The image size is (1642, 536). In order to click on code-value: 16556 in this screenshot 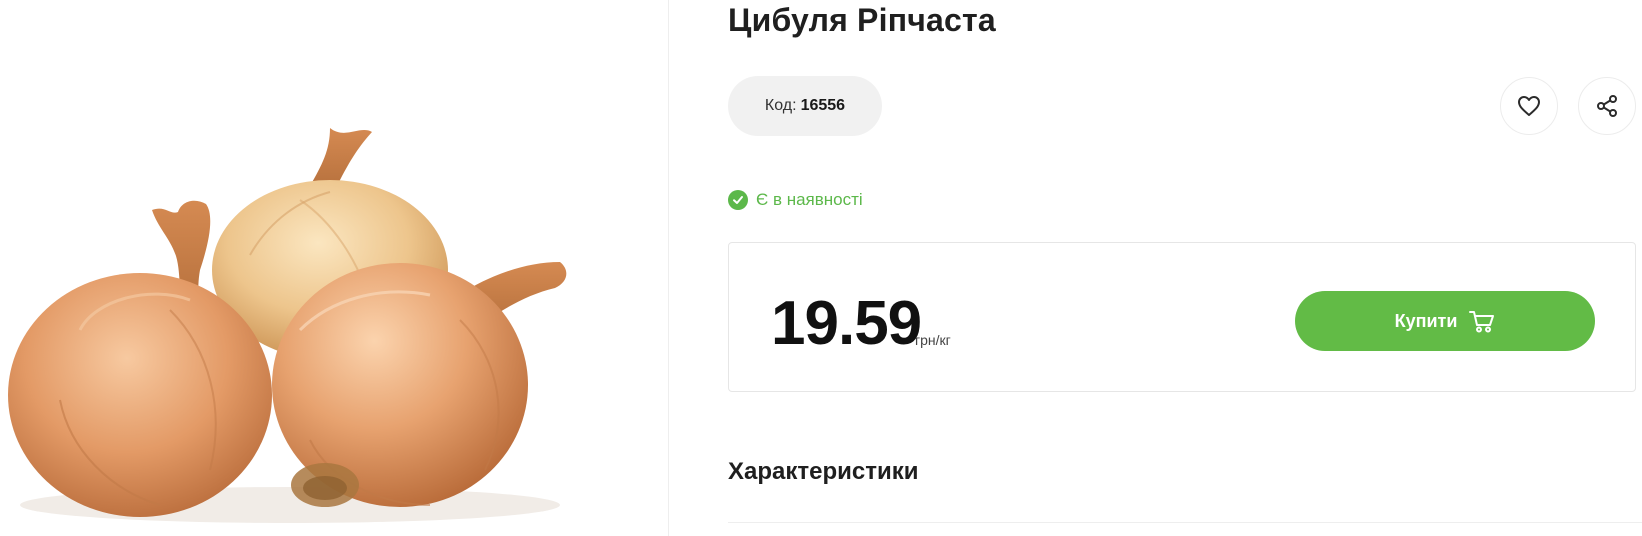, I will do `click(823, 105)`.